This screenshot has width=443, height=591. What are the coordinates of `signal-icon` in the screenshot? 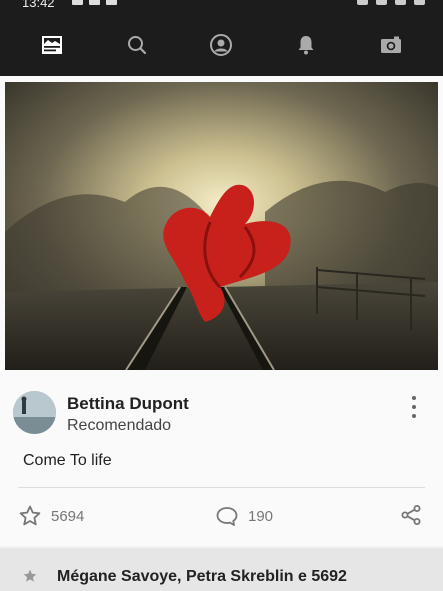 It's located at (400, 2).